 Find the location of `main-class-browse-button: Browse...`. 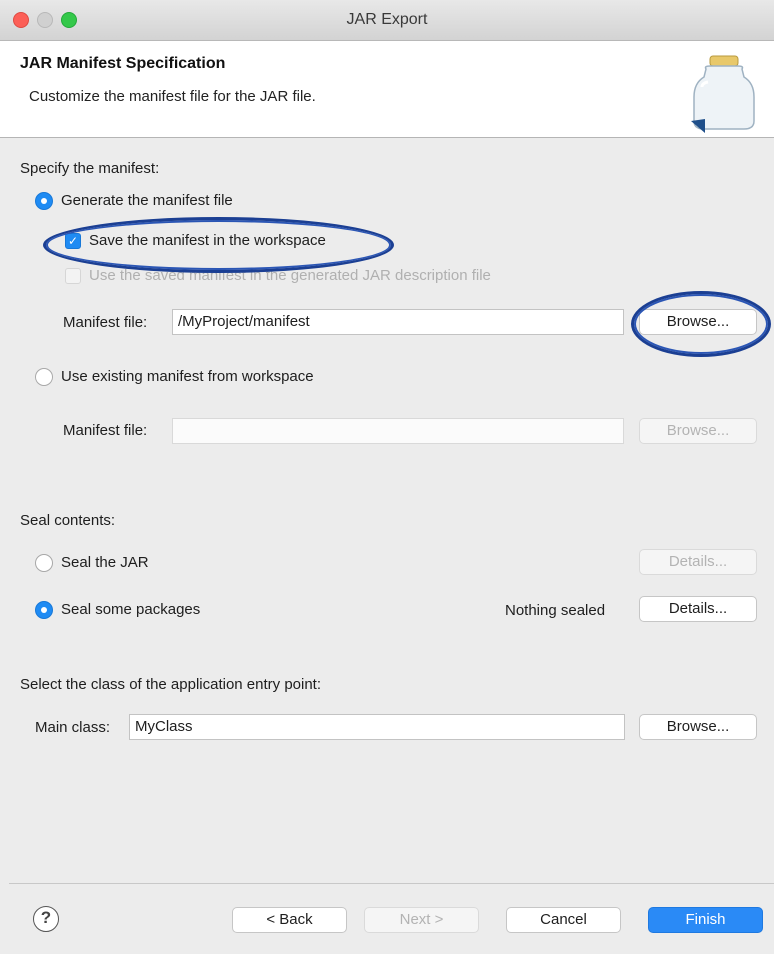

main-class-browse-button: Browse... is located at coordinates (698, 727).